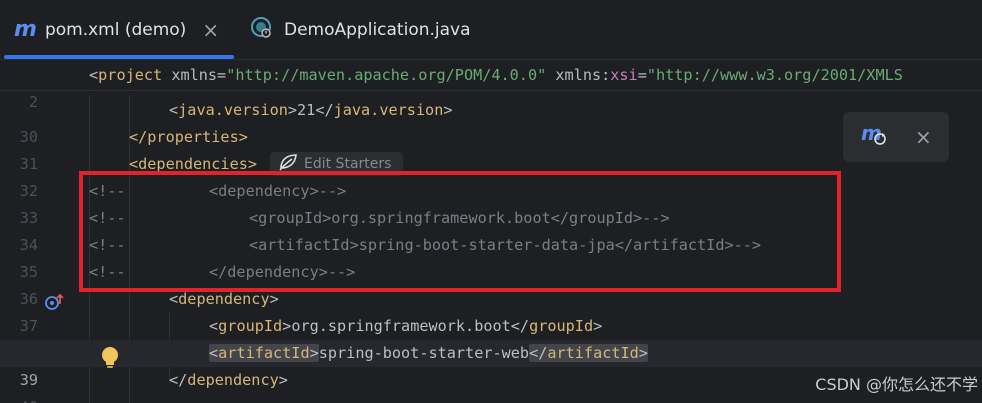 Image resolution: width=982 pixels, height=403 pixels. I want to click on code-text: </properties>, so click(188, 137).